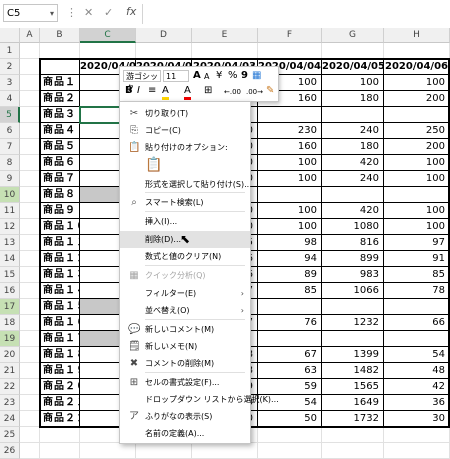 The height and width of the screenshot is (459, 450). Describe the element at coordinates (417, 35) in the screenshot. I see `column-header: H` at that location.